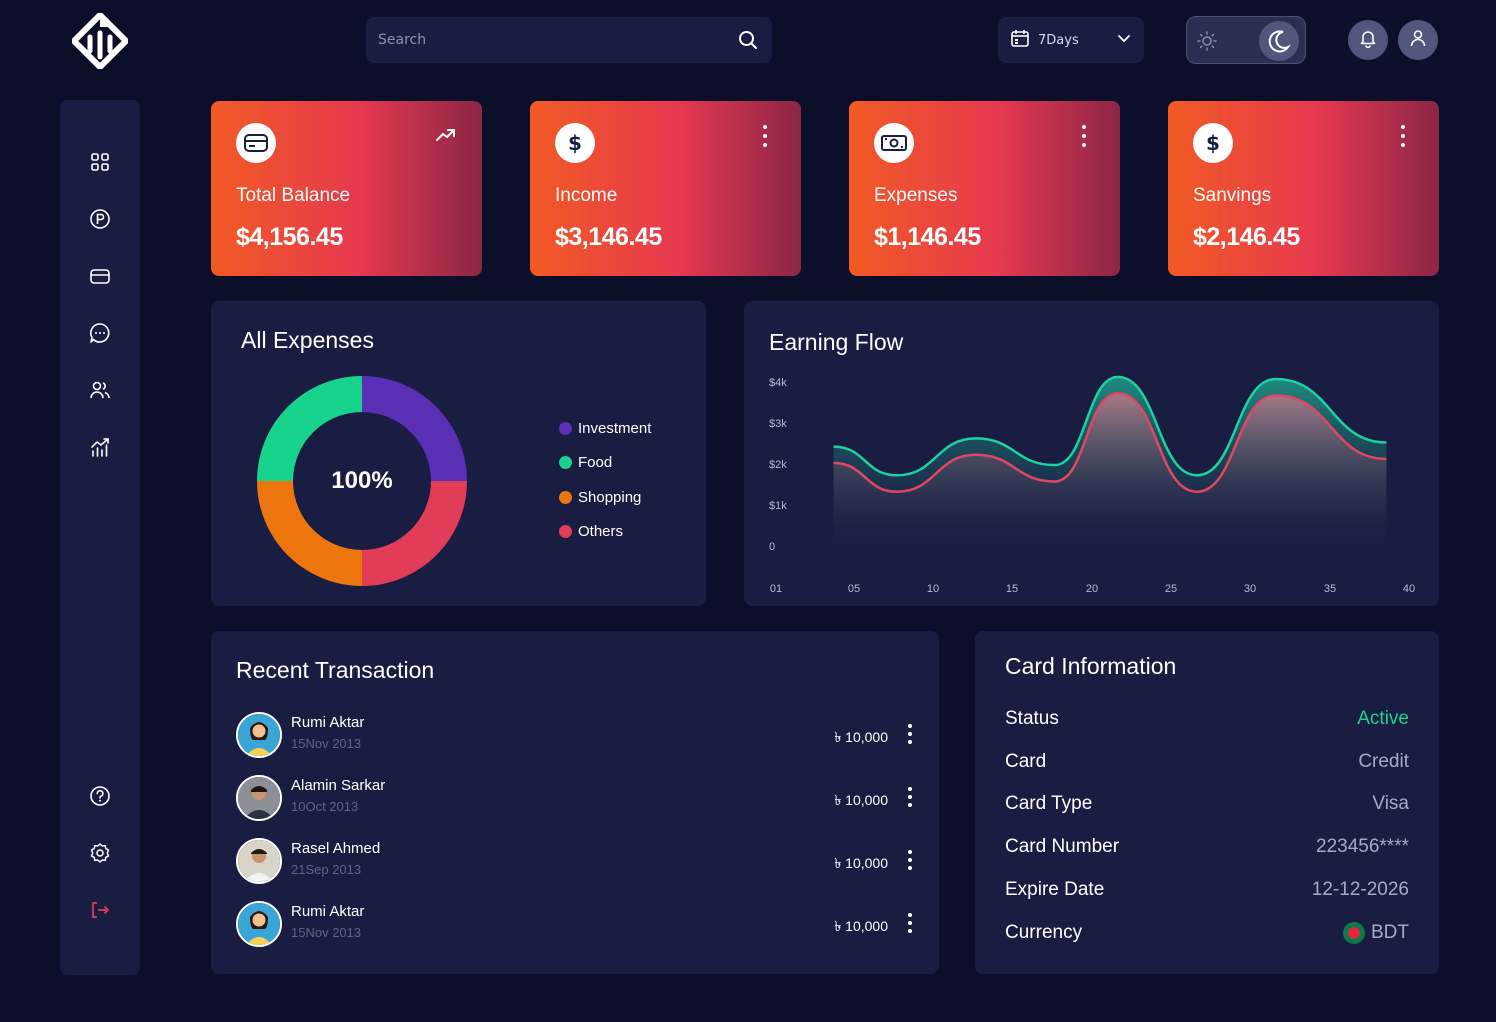 This screenshot has height=1022, width=1496. I want to click on legend-item: Food, so click(585, 462).